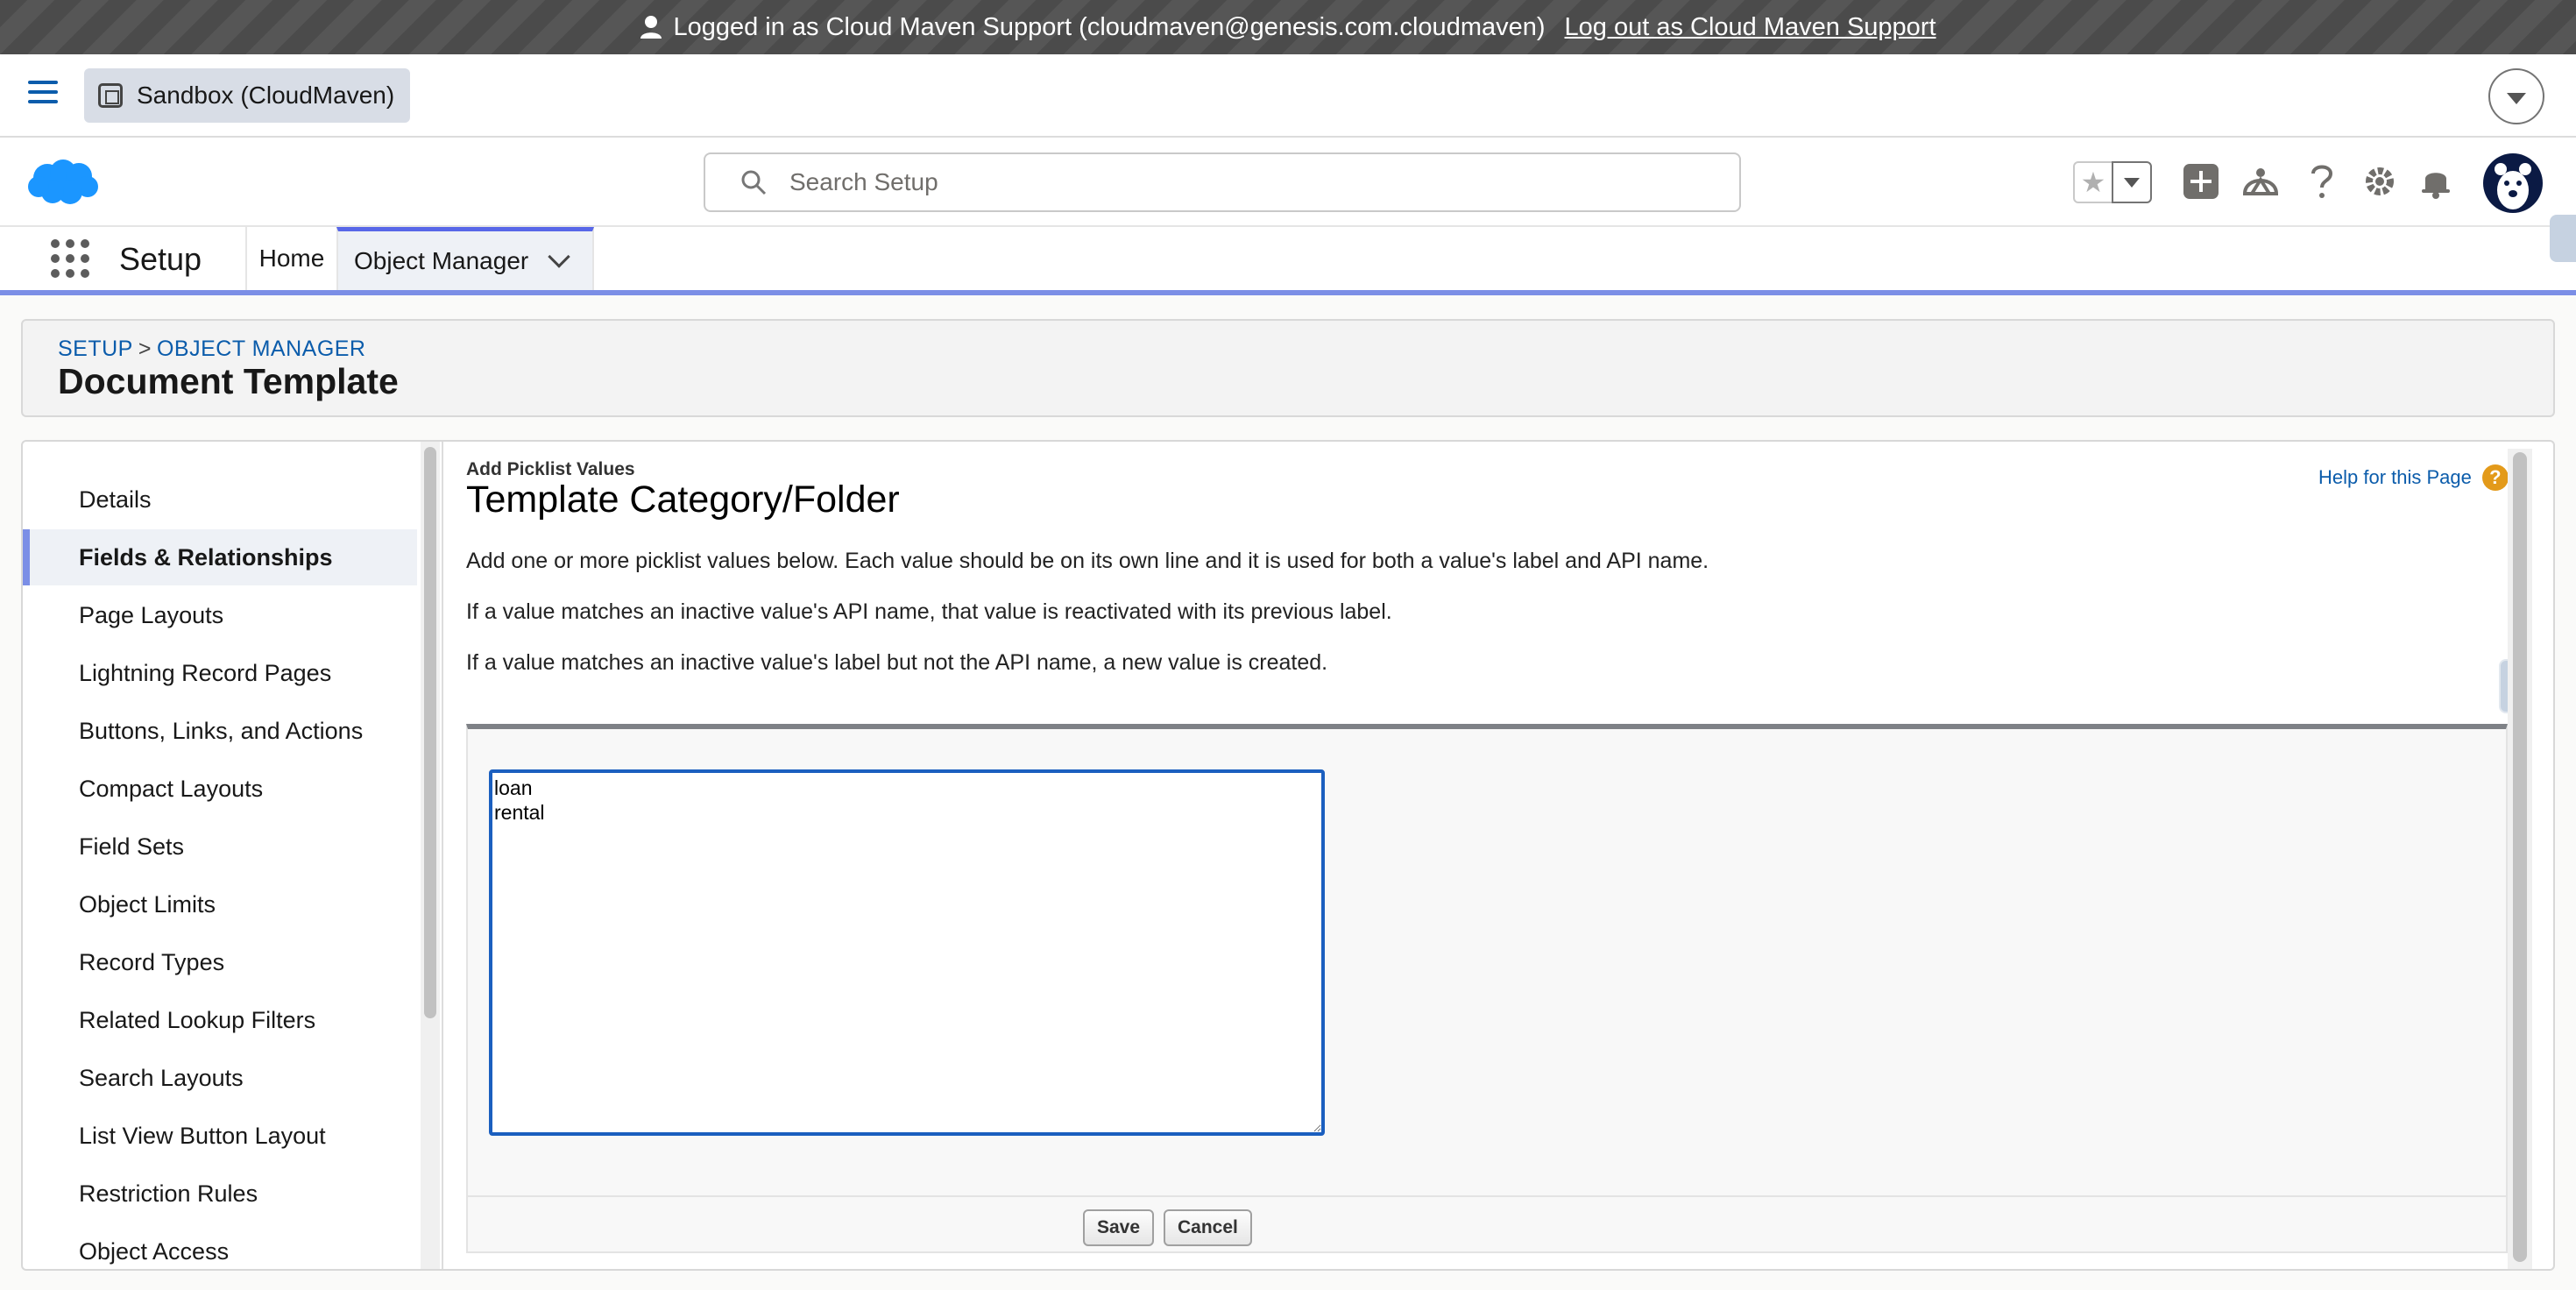 The height and width of the screenshot is (1290, 2576). I want to click on sidebar-item-label: Buttons, Links, and Actions, so click(221, 730).